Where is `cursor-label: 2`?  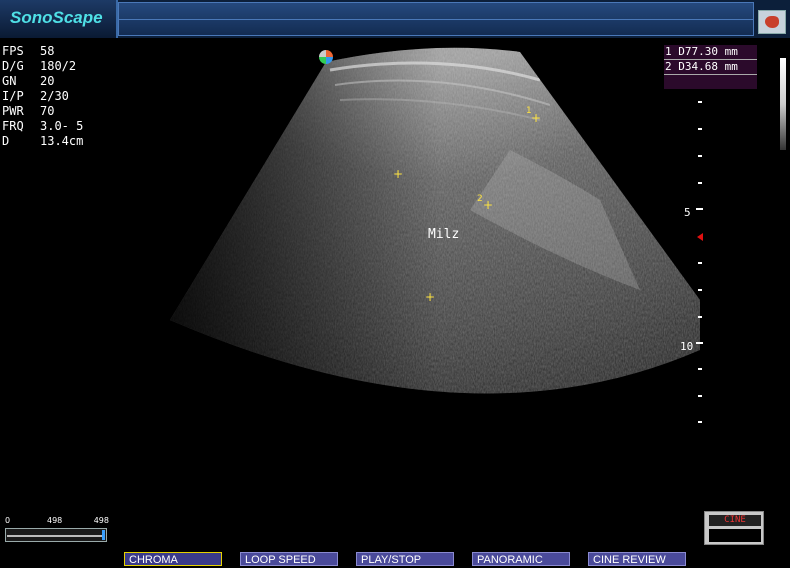
cursor-label: 2 is located at coordinates (480, 199).